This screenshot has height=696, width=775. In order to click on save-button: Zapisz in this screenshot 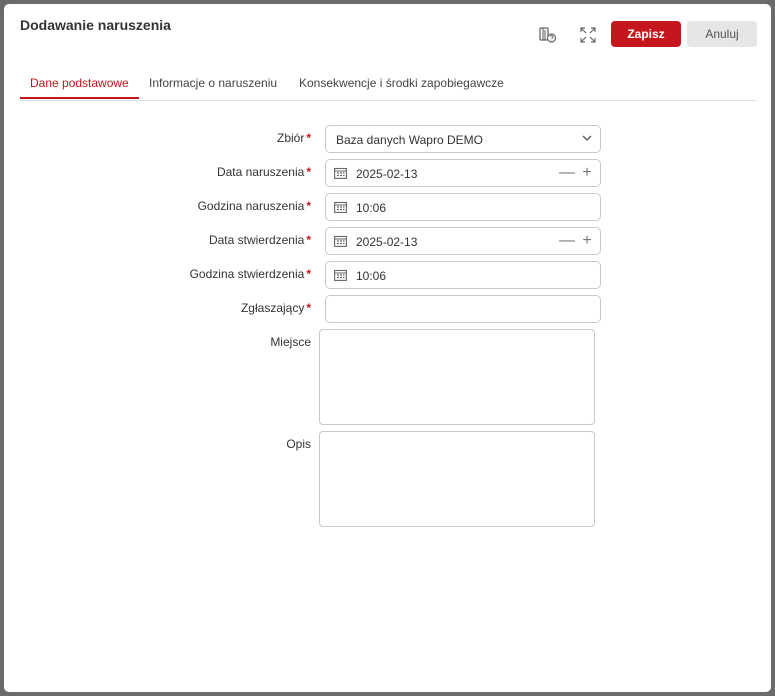, I will do `click(646, 34)`.